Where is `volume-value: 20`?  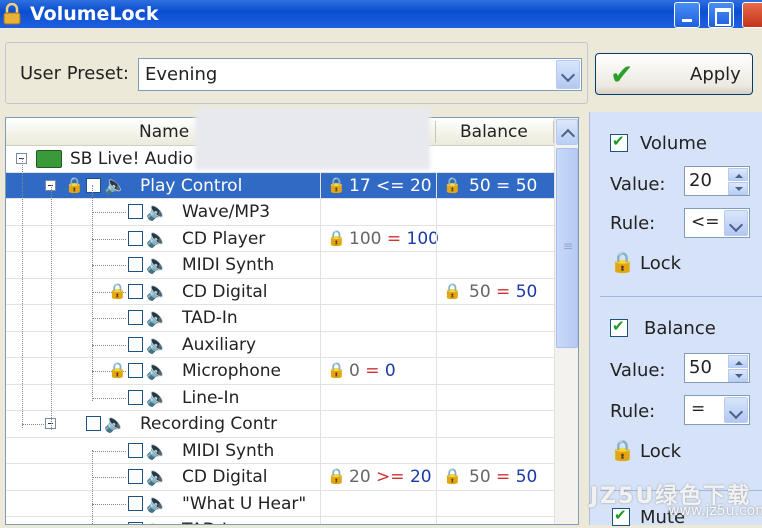
volume-value: 20 is located at coordinates (700, 180).